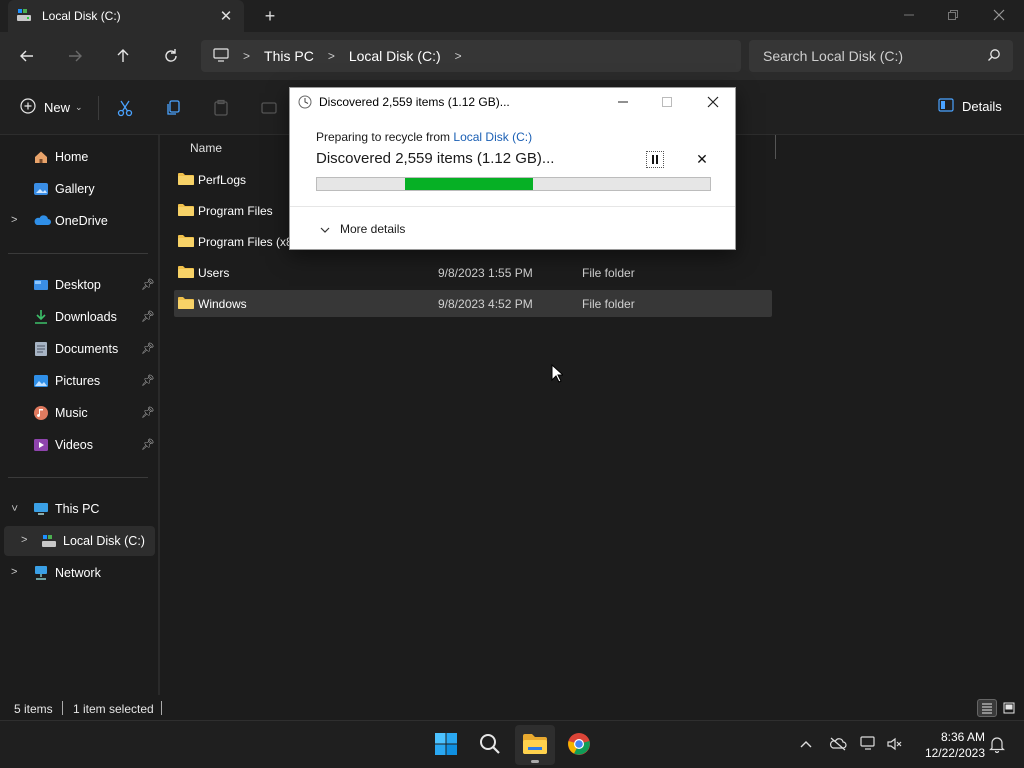 This screenshot has width=1024, height=768. I want to click on onedrive-icon, so click(42, 221).